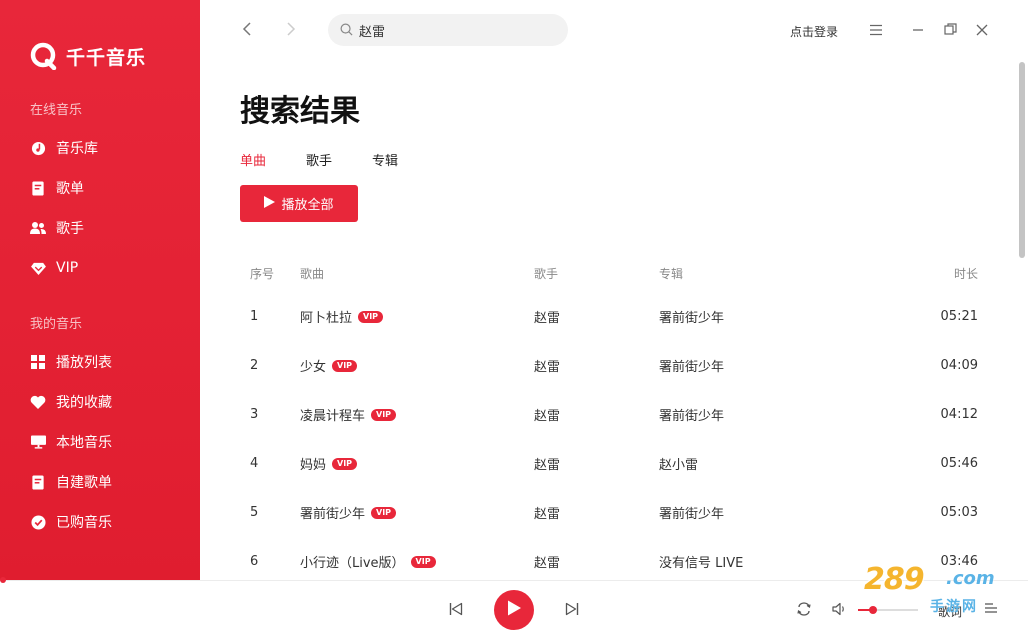 The width and height of the screenshot is (1028, 640). What do you see at coordinates (254, 512) in the screenshot?
I see `row-index: 5` at bounding box center [254, 512].